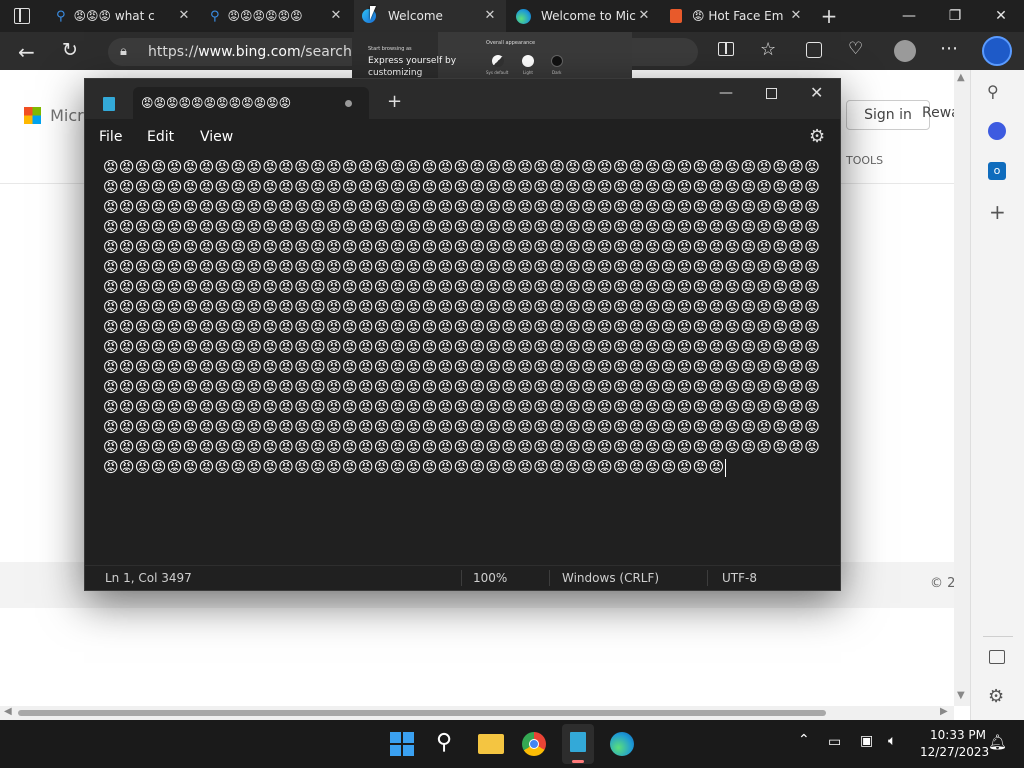 Image resolution: width=1024 pixels, height=768 pixels. I want to click on tab-welcome-microsoft: Welcome to Mic ✕, so click(584, 16).